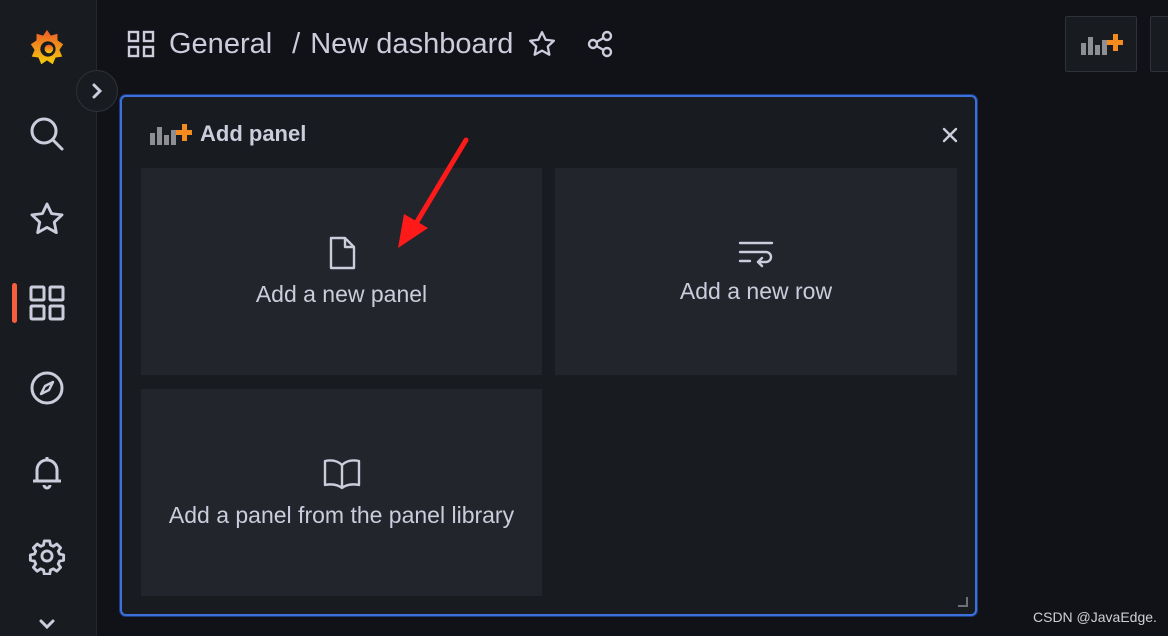 The height and width of the screenshot is (636, 1168). What do you see at coordinates (341, 492) in the screenshot?
I see `add-panel-from-library-button: Add a panel from the panel library` at bounding box center [341, 492].